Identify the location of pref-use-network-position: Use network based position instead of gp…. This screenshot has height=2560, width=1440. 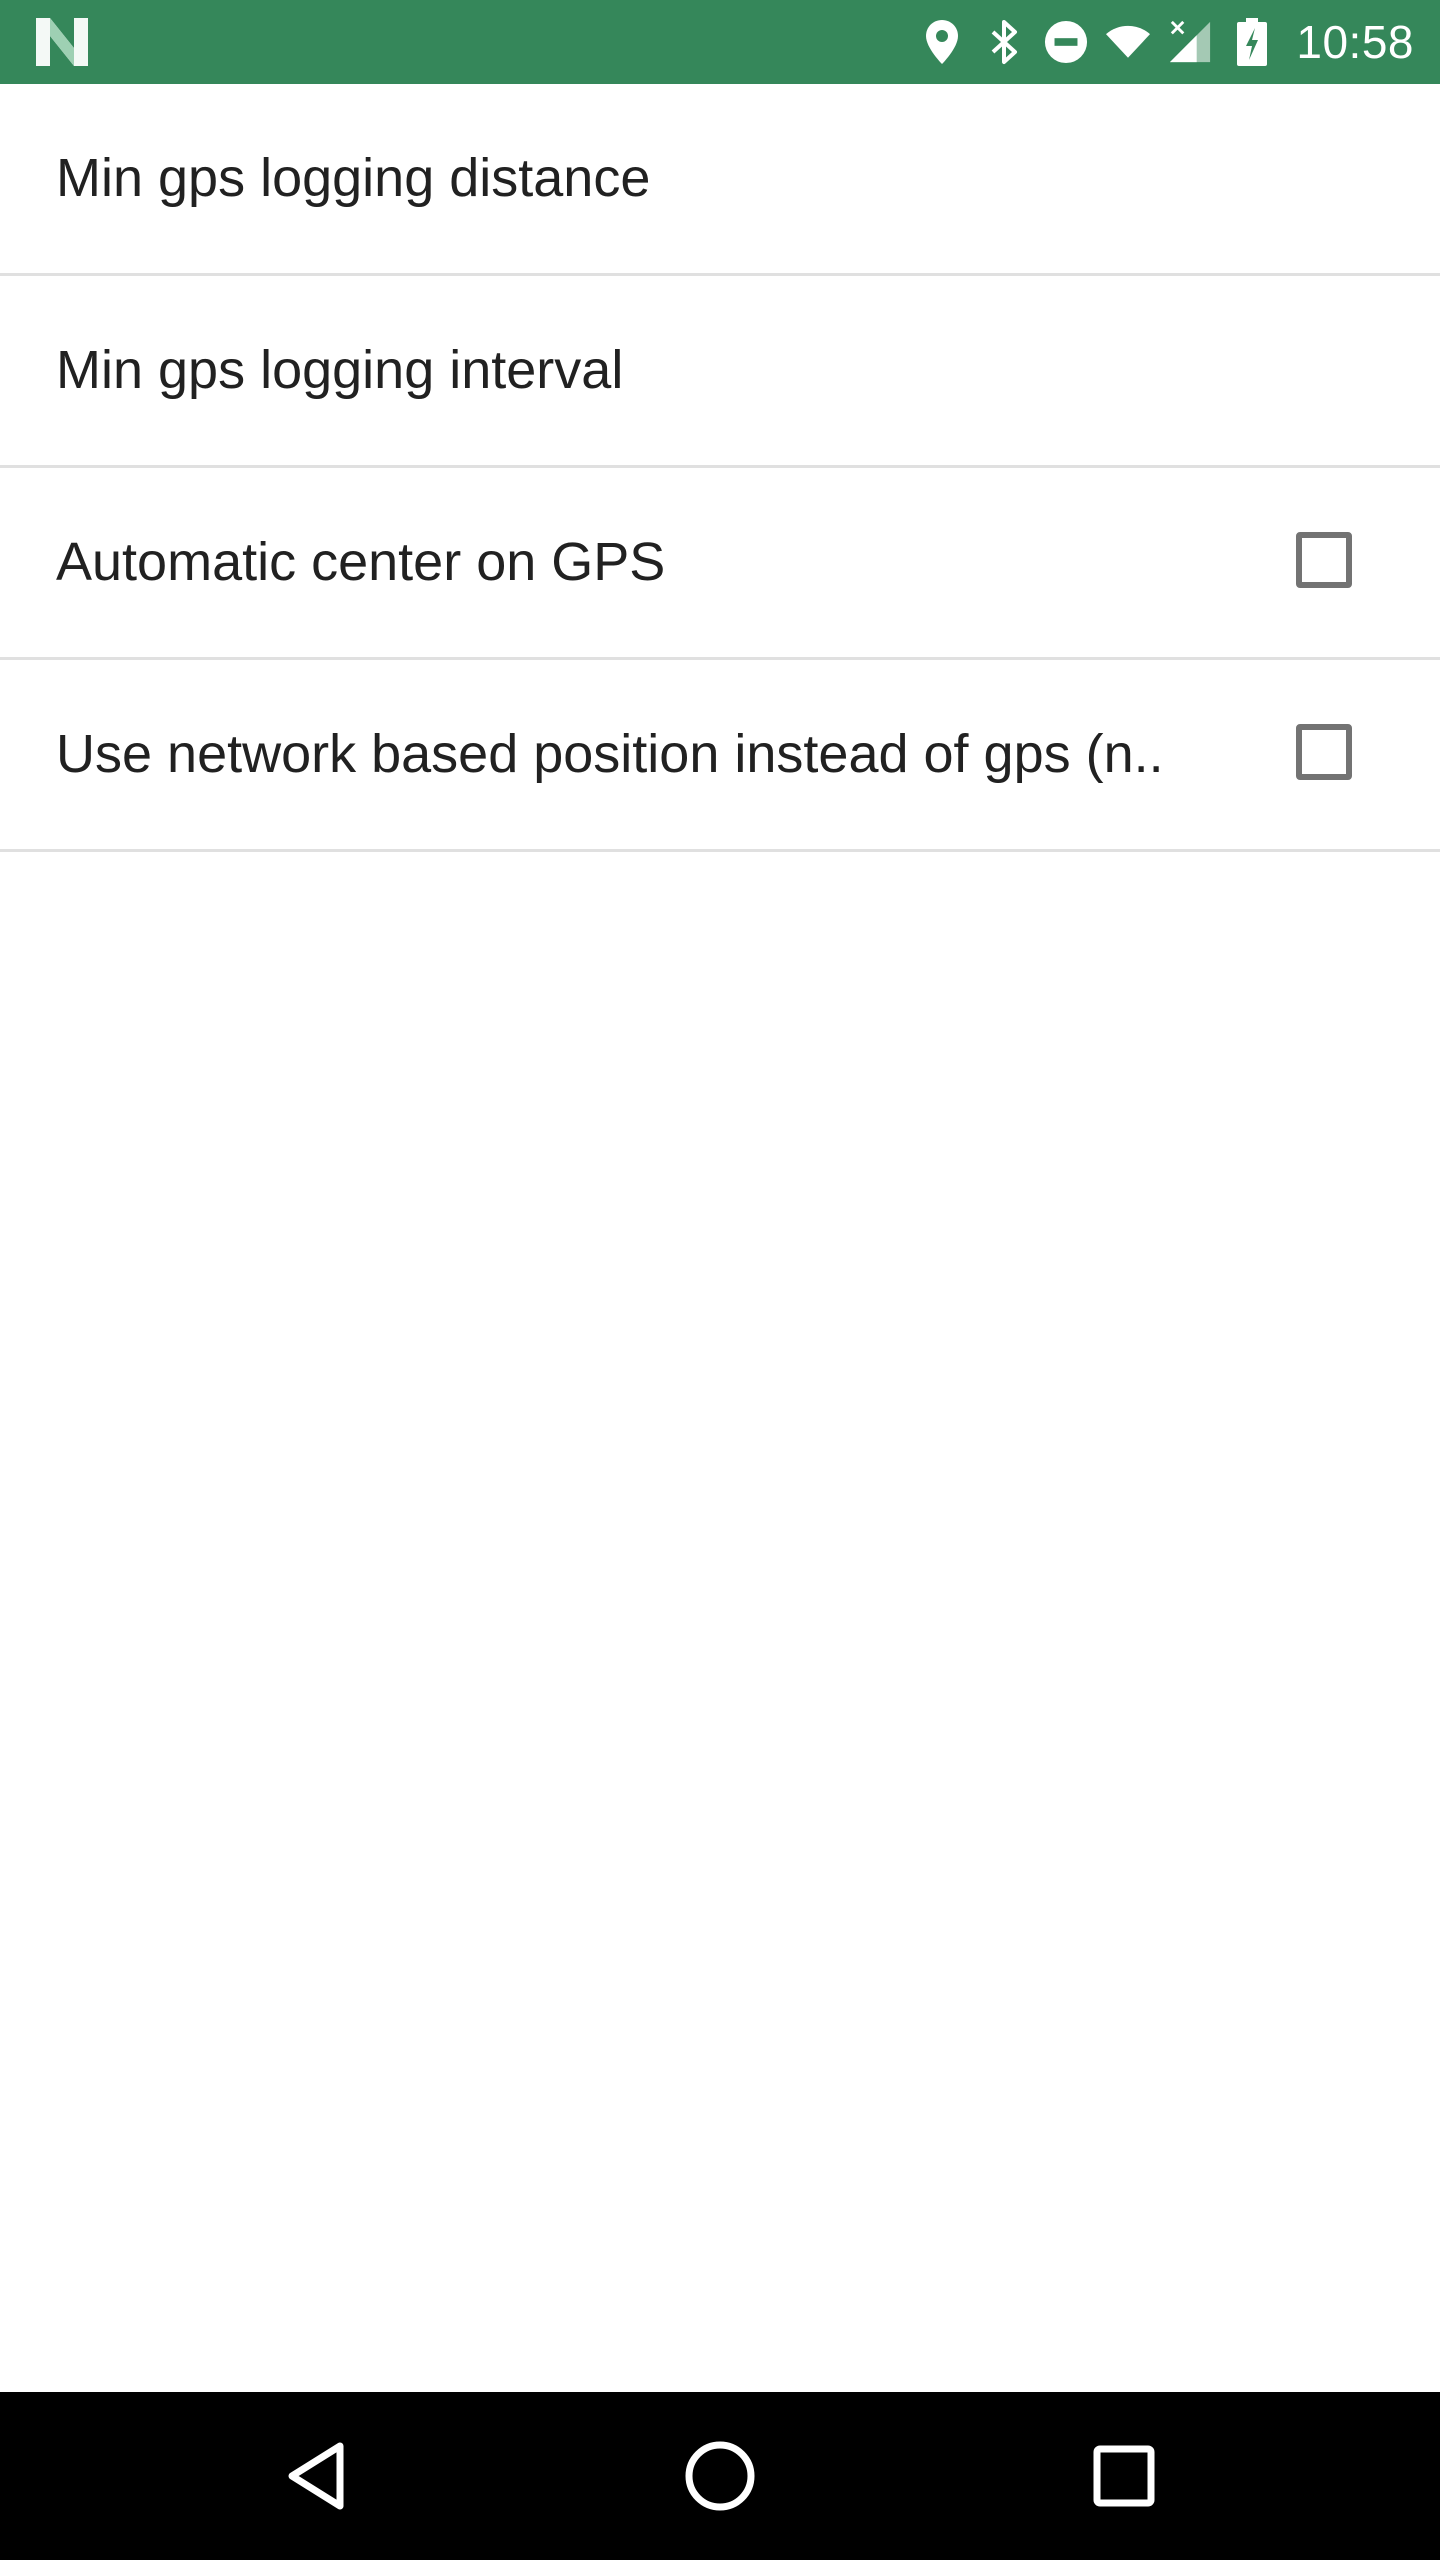
(720, 756).